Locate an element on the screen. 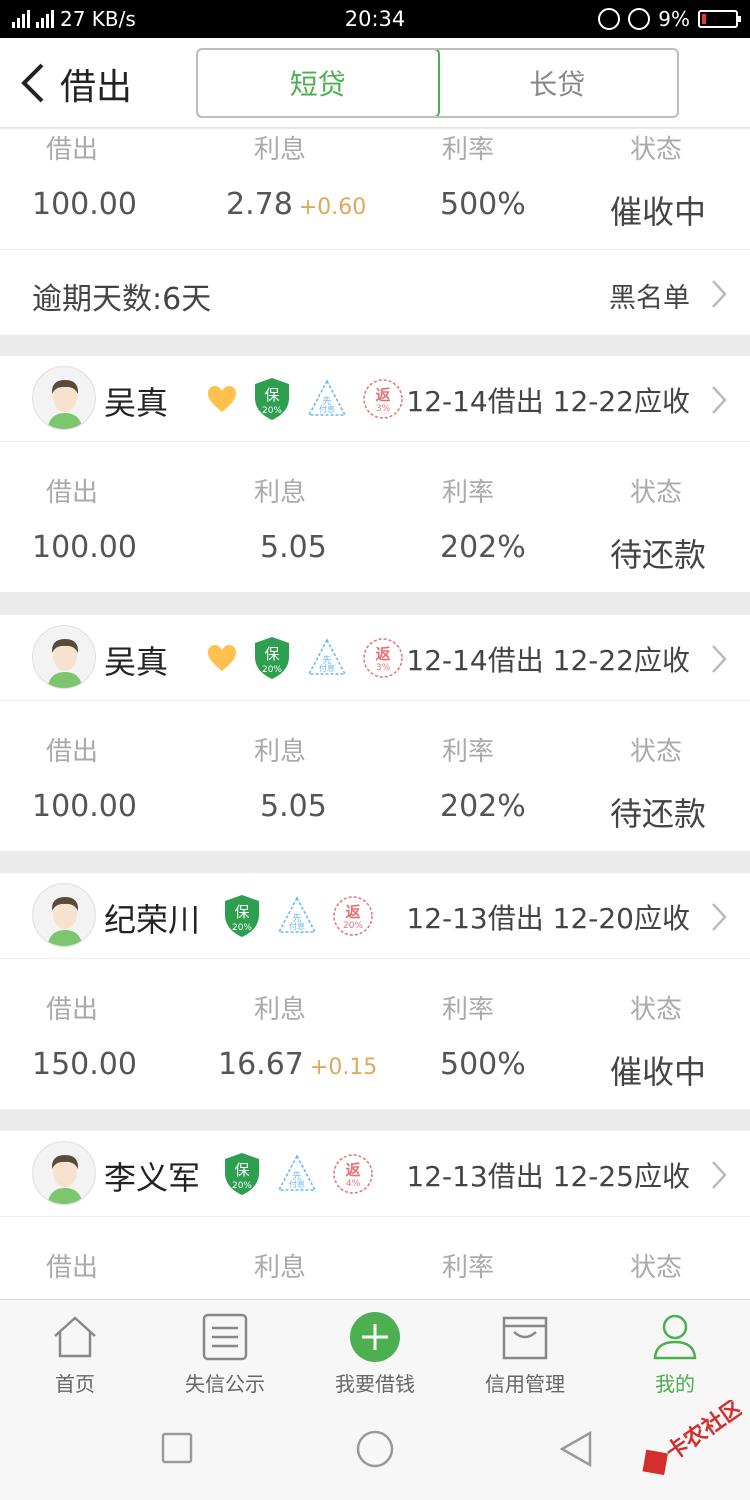  borrower-name: 李义军 is located at coordinates (152, 1178).